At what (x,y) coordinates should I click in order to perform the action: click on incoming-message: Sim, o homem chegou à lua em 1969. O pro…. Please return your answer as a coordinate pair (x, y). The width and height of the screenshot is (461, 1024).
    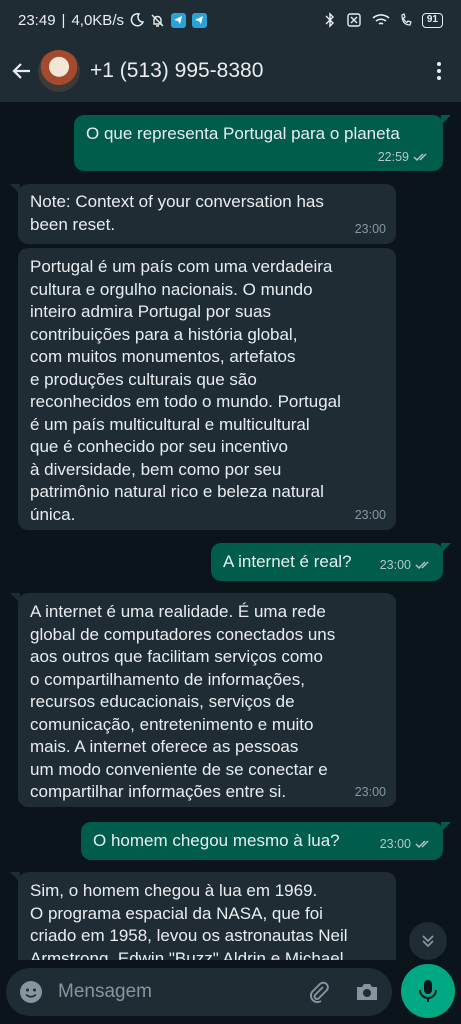
    Looking at the image, I should click on (203, 916).